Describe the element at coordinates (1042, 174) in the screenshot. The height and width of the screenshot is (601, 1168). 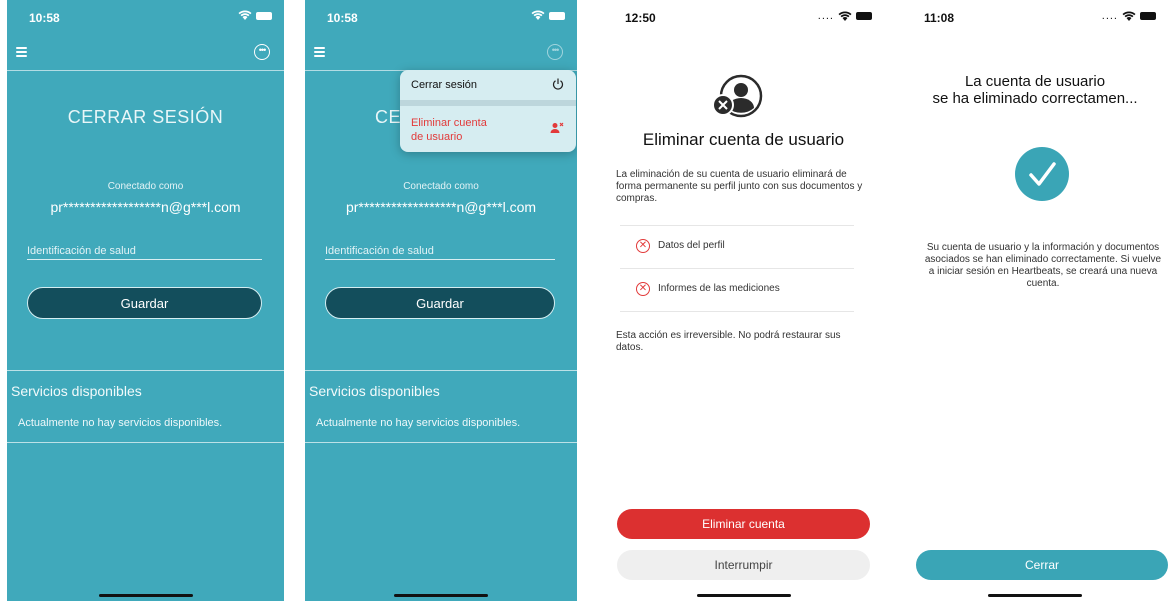
I see `success-check-icon` at that location.